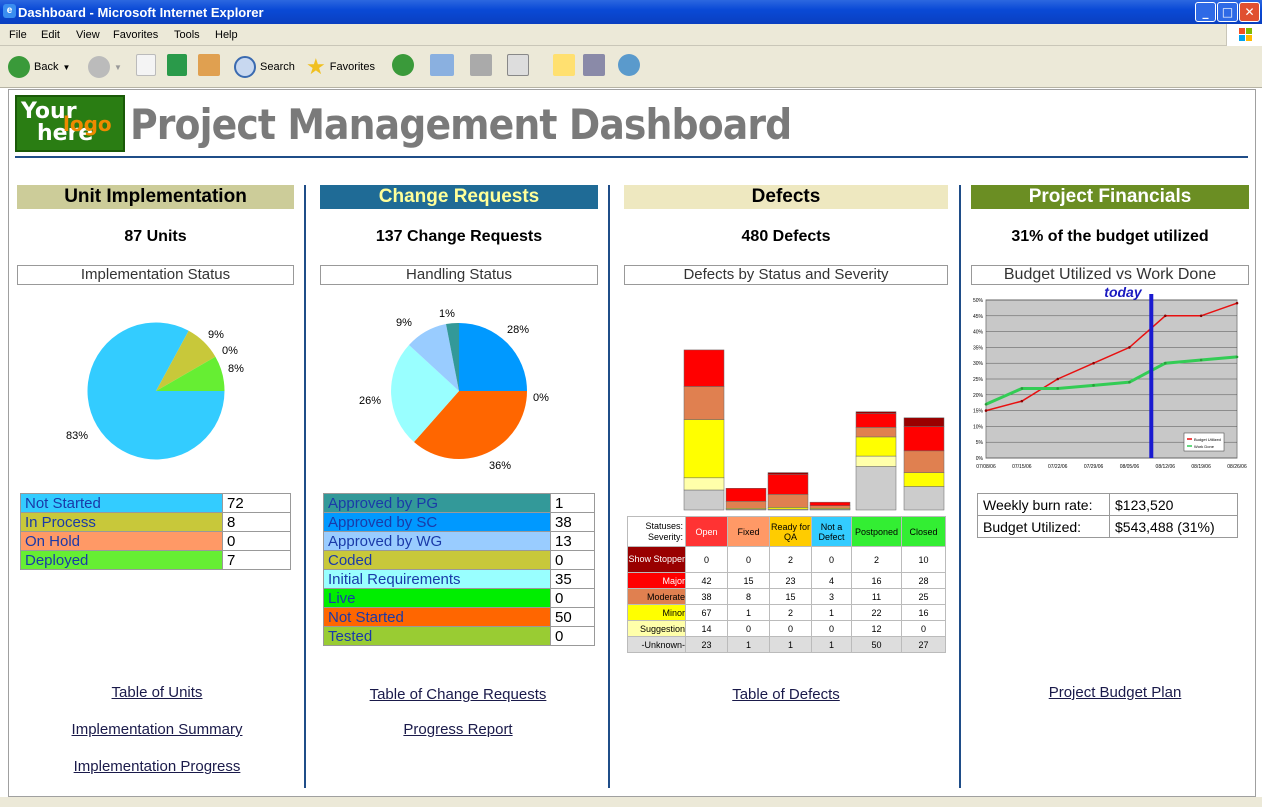  What do you see at coordinates (1249, 12) in the screenshot?
I see `close-button: ✕` at bounding box center [1249, 12].